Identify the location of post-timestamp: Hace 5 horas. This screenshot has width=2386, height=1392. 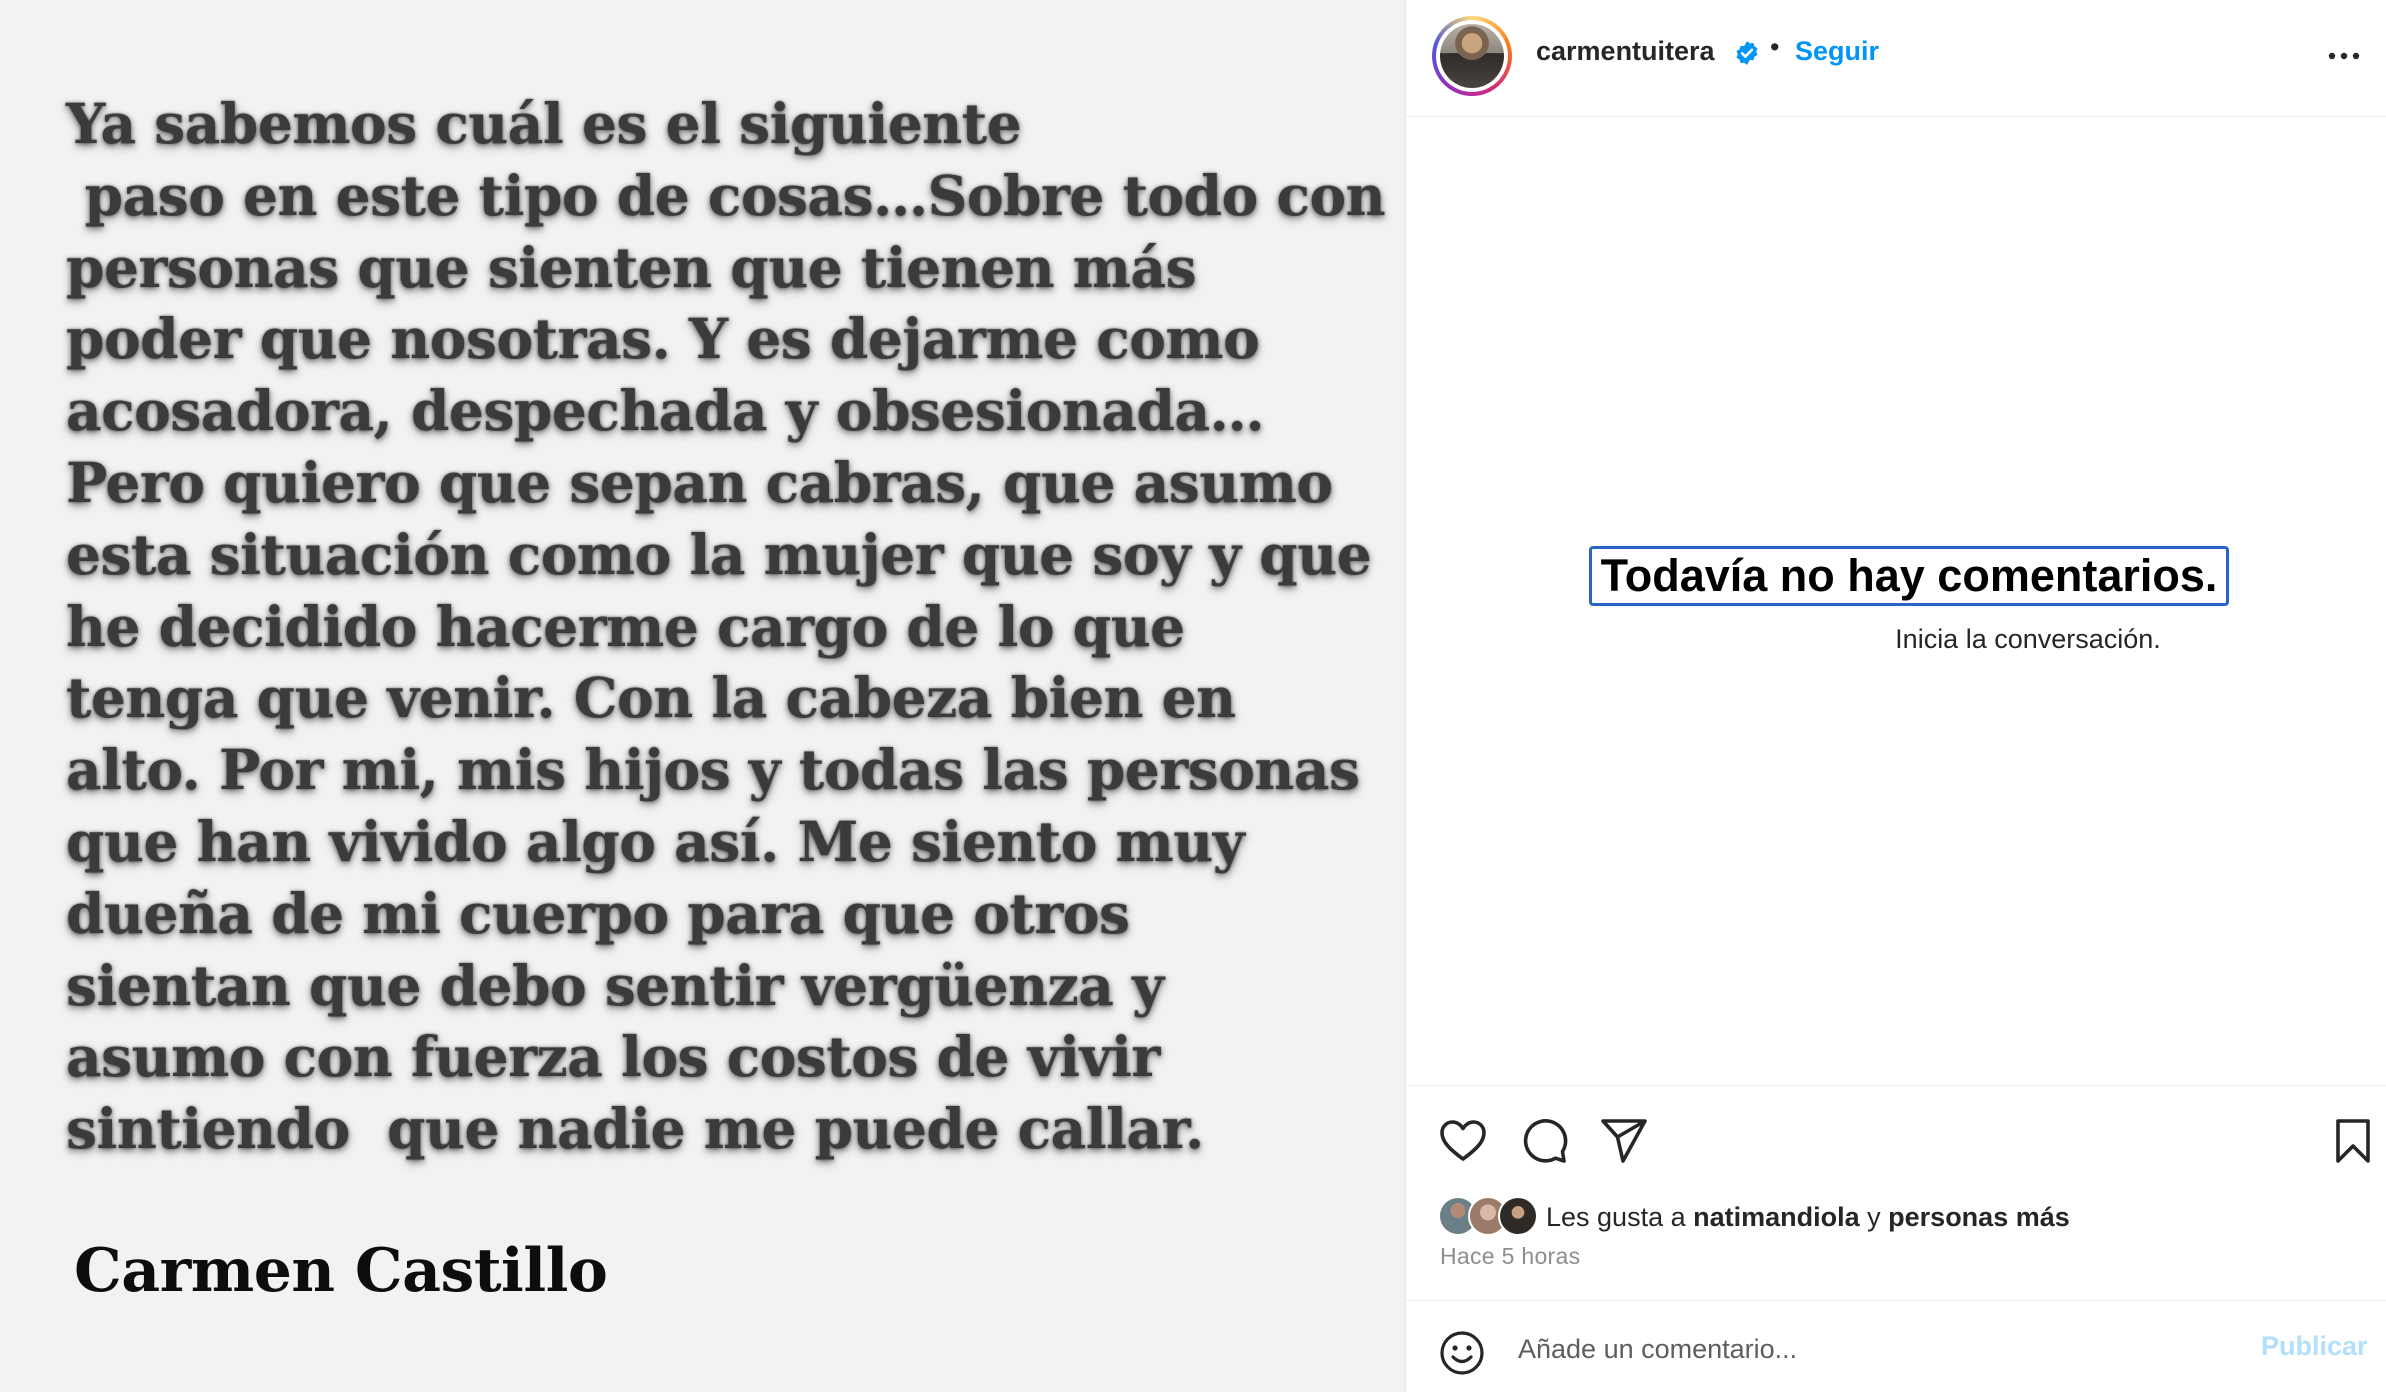
(1510, 1256).